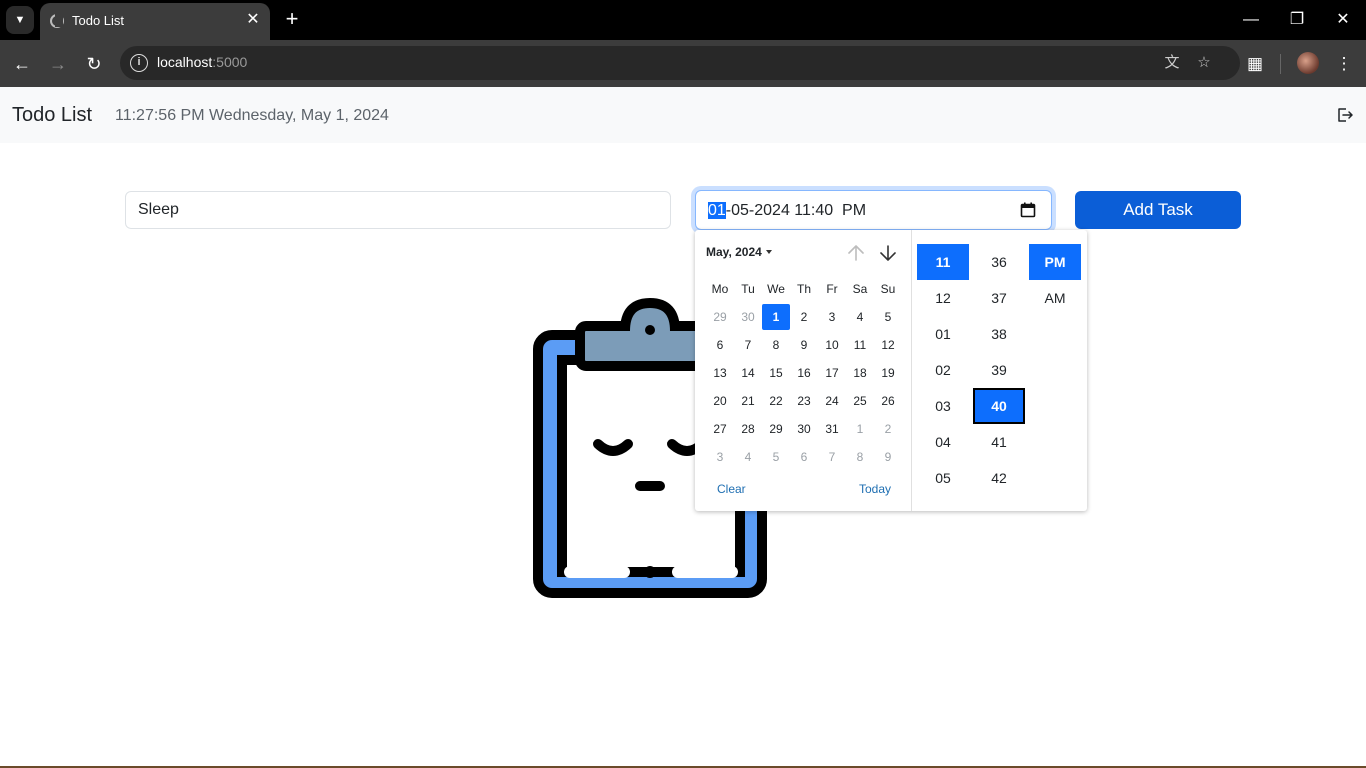 This screenshot has height=768, width=1366. What do you see at coordinates (804, 373) in the screenshot?
I see `calendar-day: 16` at bounding box center [804, 373].